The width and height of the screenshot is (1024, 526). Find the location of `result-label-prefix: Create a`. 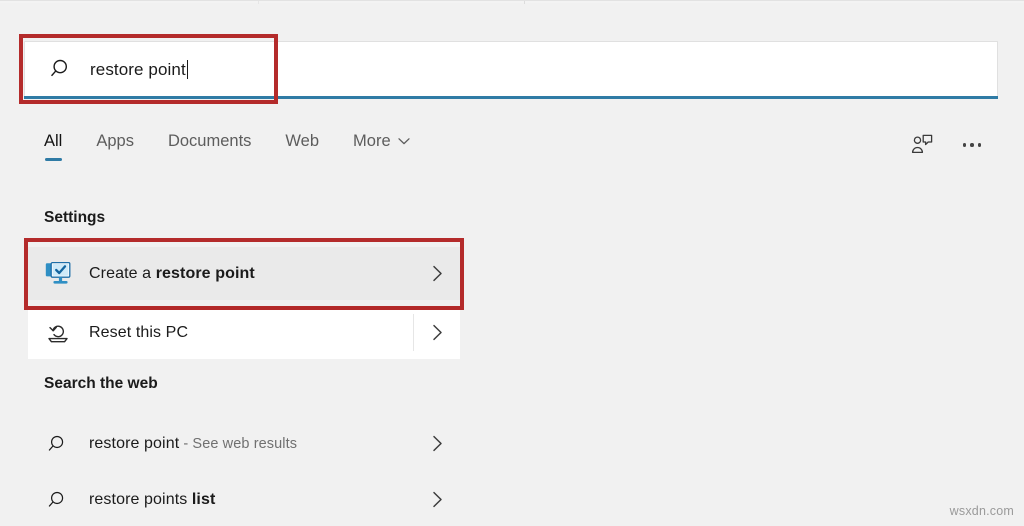

result-label-prefix: Create a is located at coordinates (122, 273).